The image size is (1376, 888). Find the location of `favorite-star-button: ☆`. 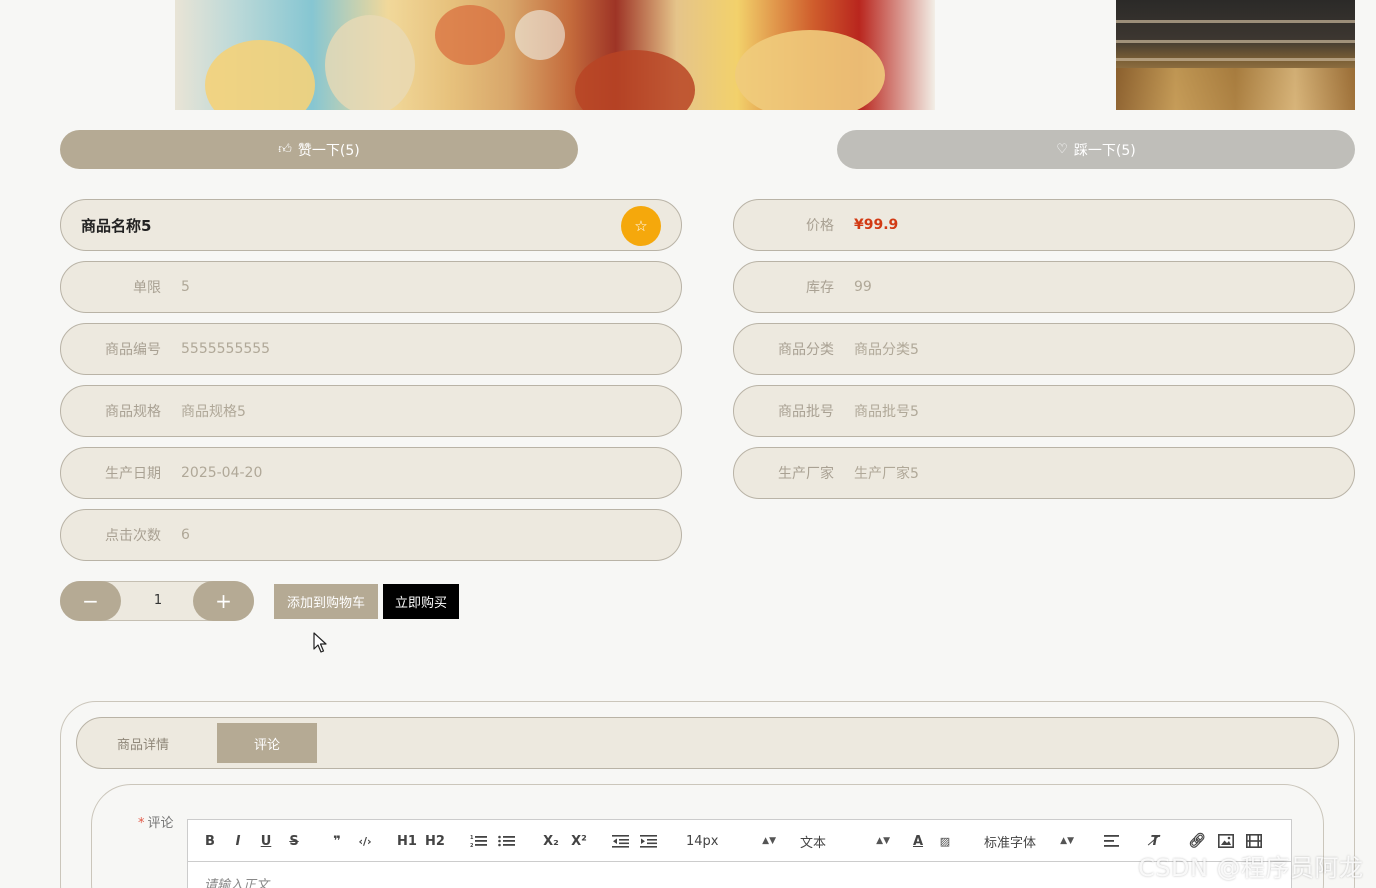

favorite-star-button: ☆ is located at coordinates (641, 226).